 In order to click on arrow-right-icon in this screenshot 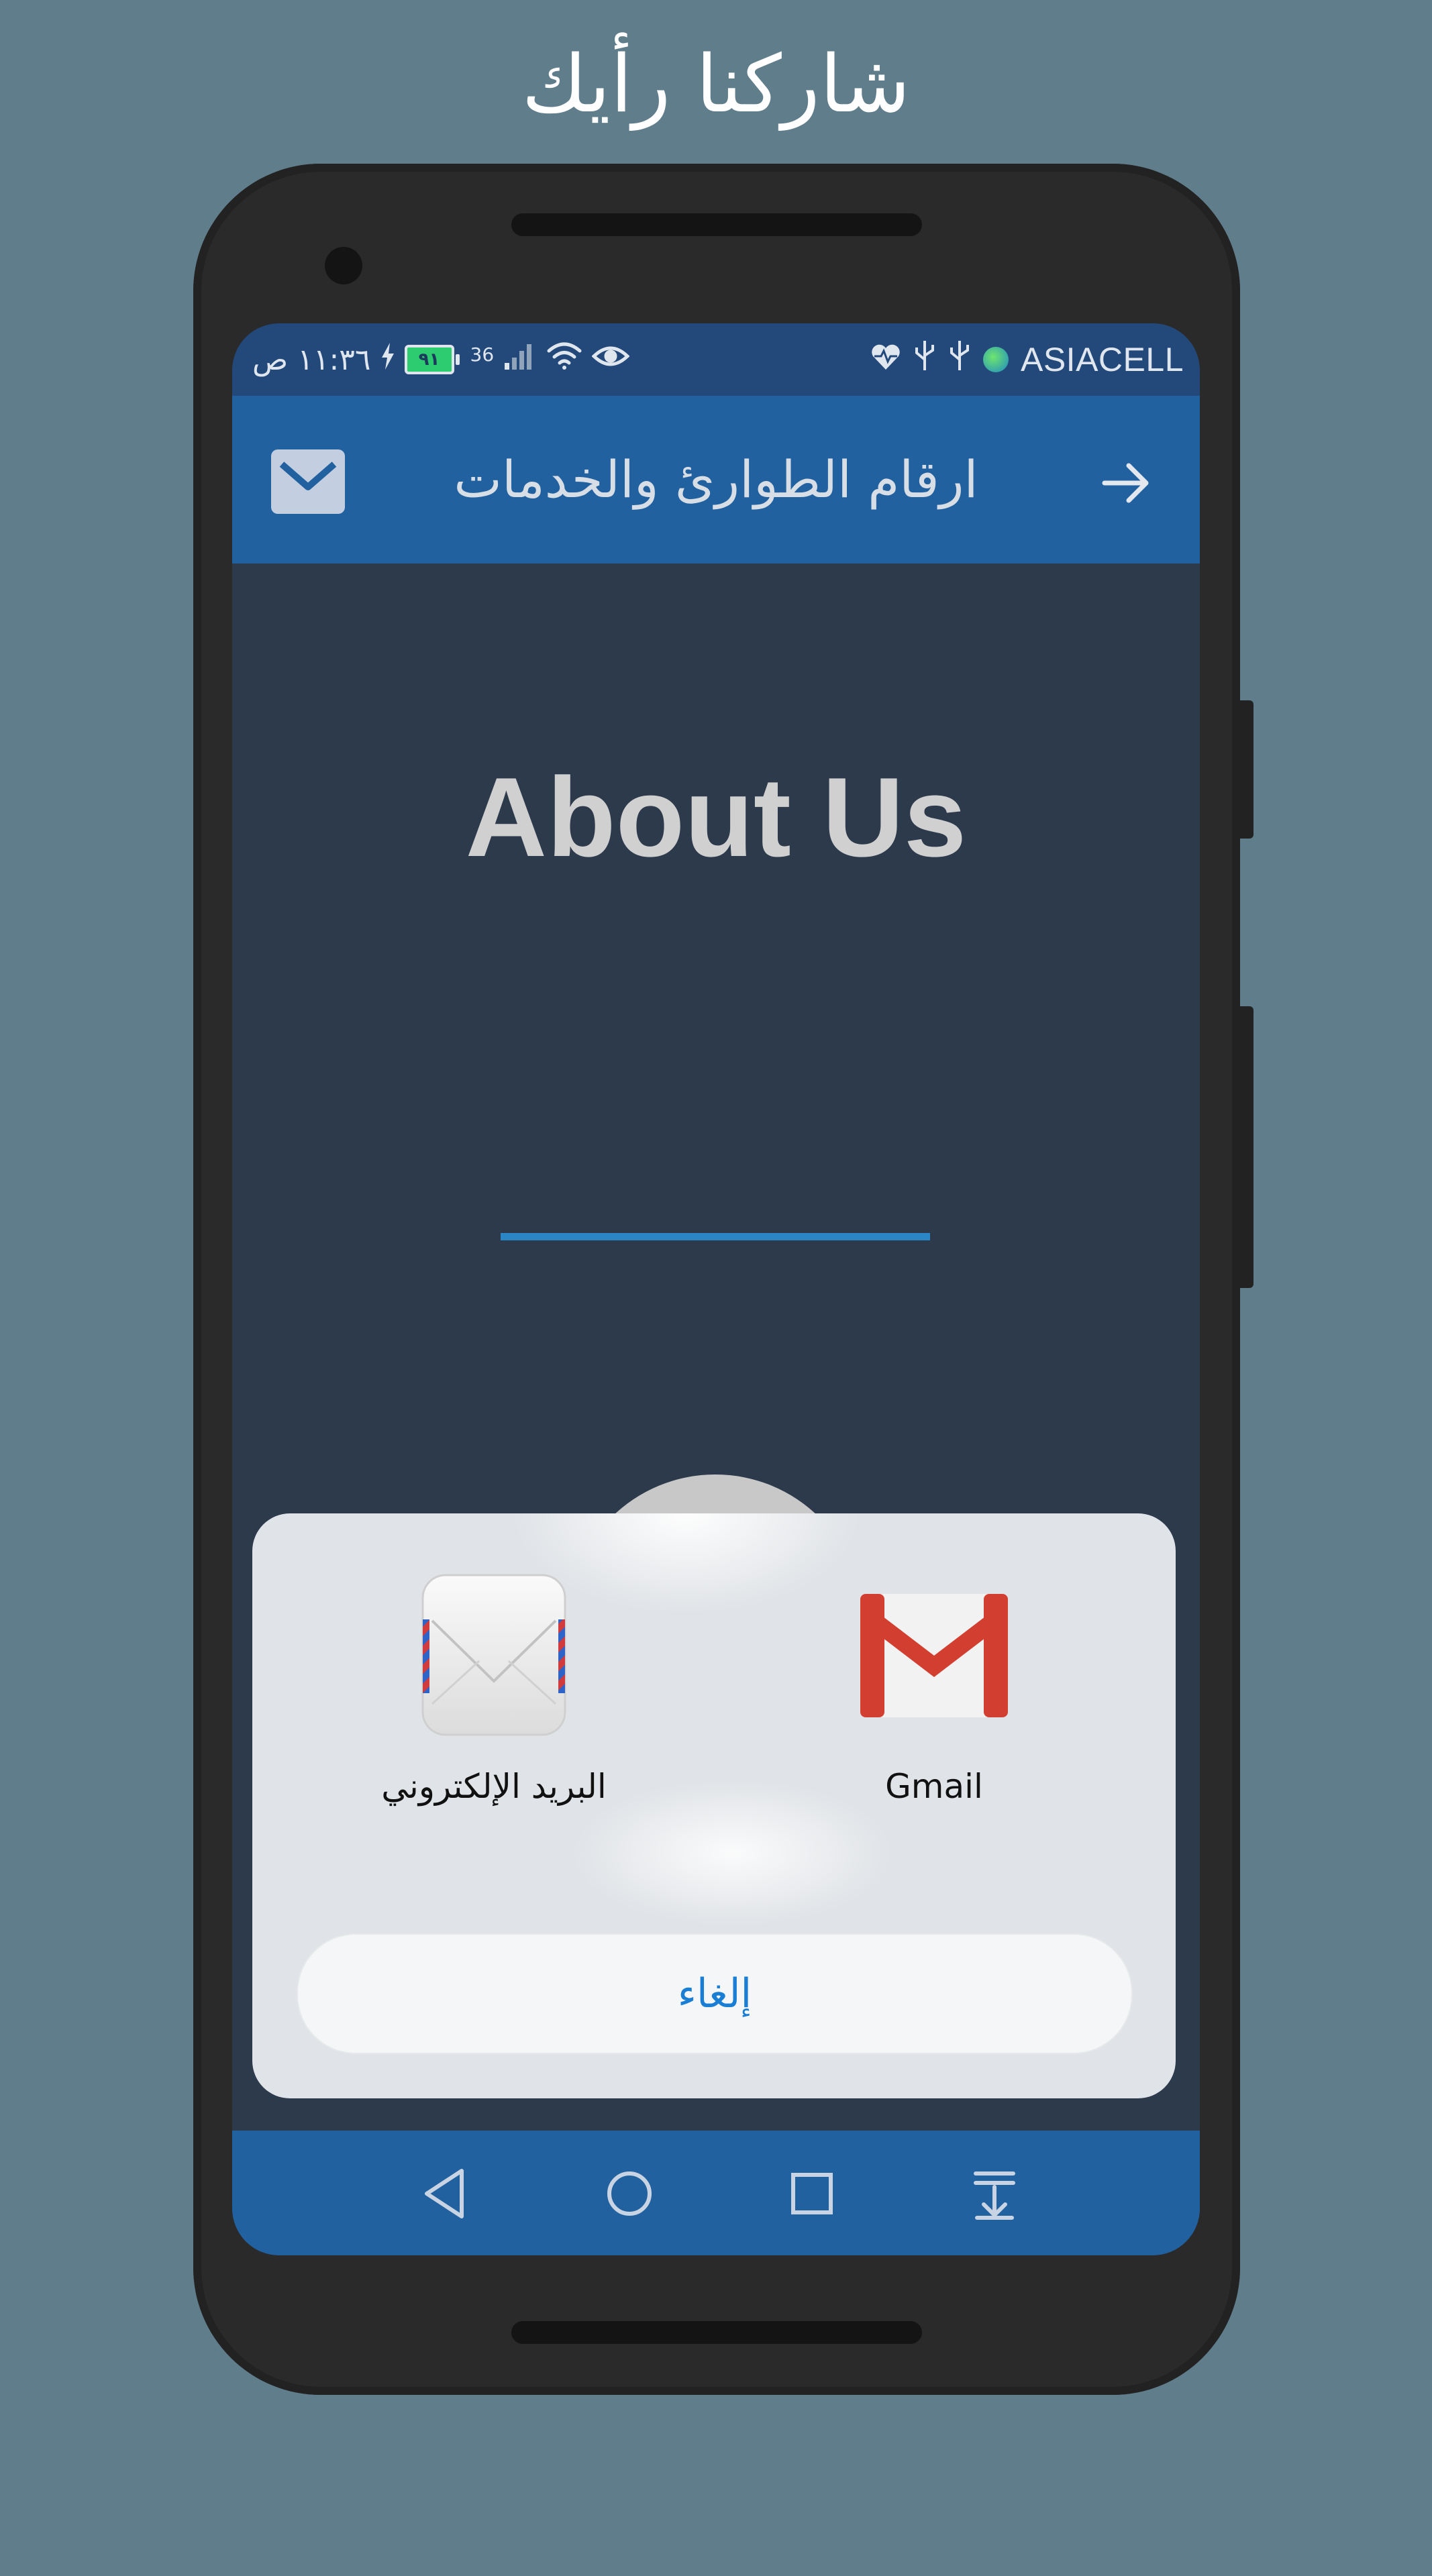, I will do `click(1125, 483)`.